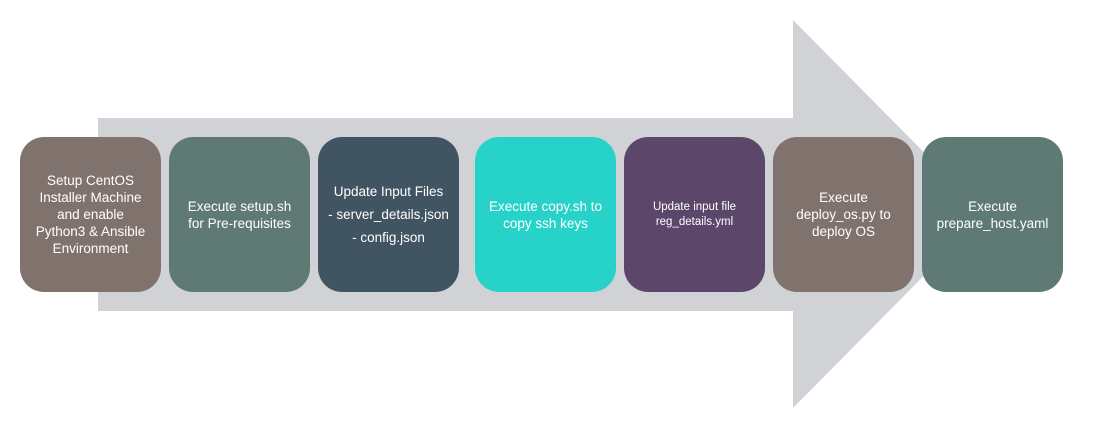 The height and width of the screenshot is (439, 1114). I want to click on step-7-execute-prepare-host: Execute prepare_host.yaml, so click(992, 214).